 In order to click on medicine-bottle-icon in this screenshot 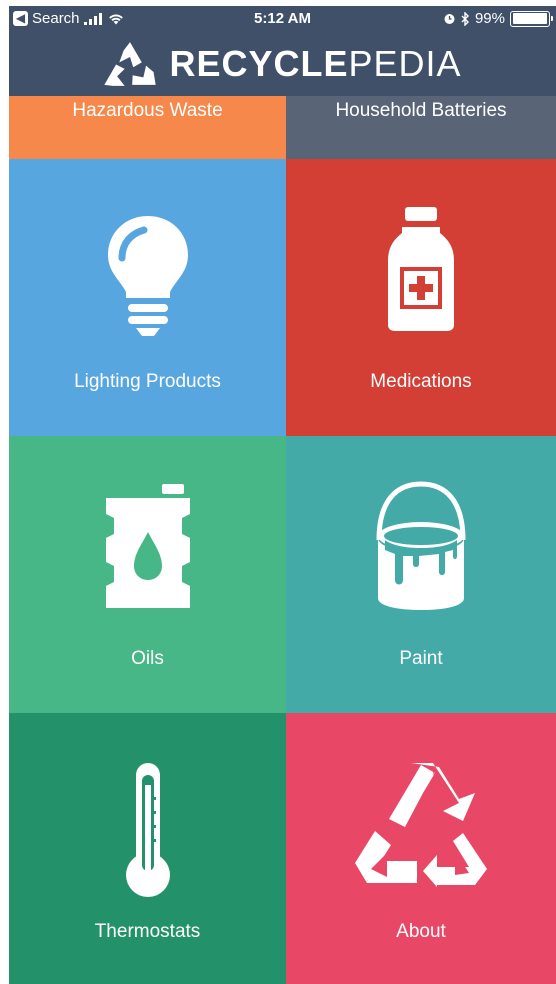, I will do `click(421, 269)`.